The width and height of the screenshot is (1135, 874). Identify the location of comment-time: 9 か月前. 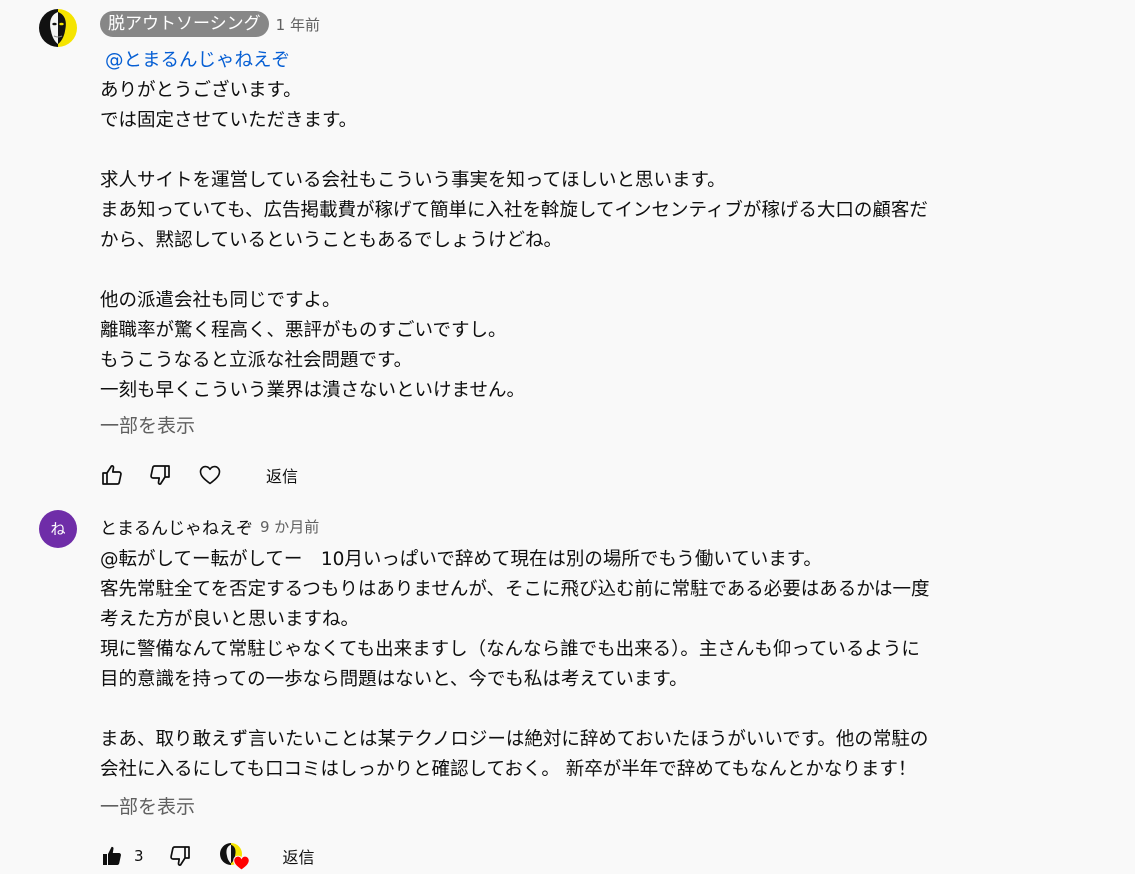
(289, 526).